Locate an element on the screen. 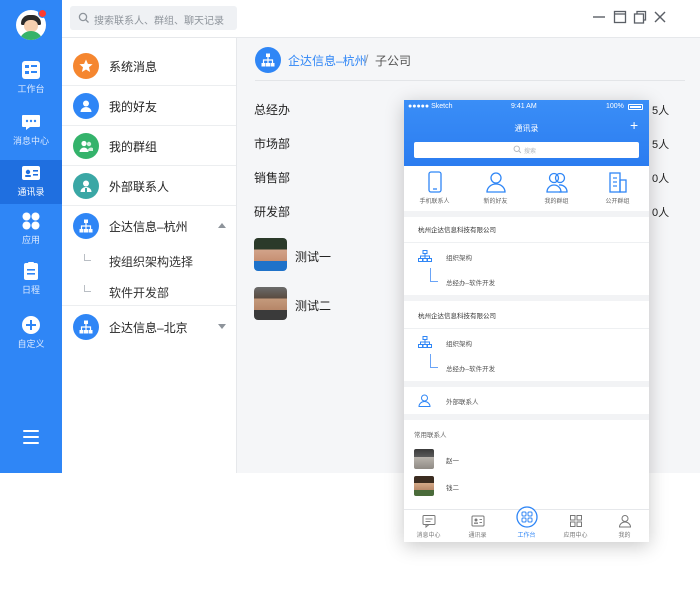 The image size is (700, 599). quick-phone-contacts: 手机联系人 is located at coordinates (434, 188).